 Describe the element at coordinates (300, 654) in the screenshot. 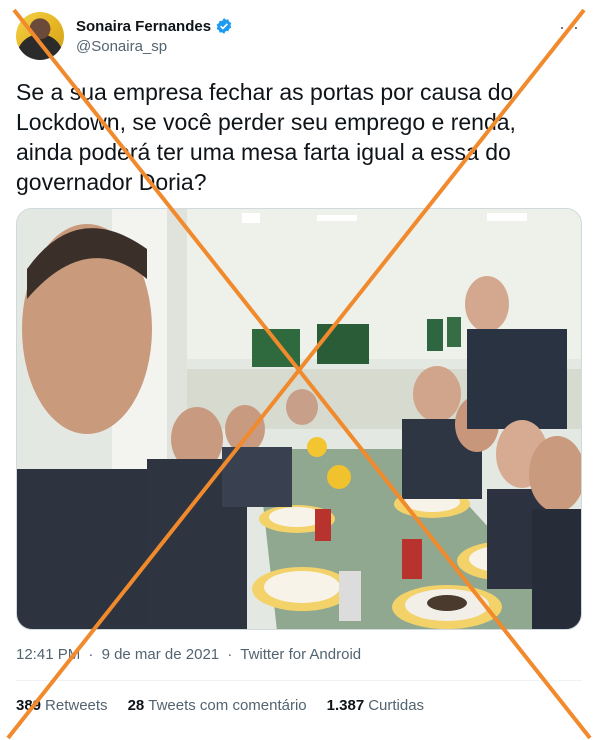

I see `tweet-source: Twitter for Android` at that location.